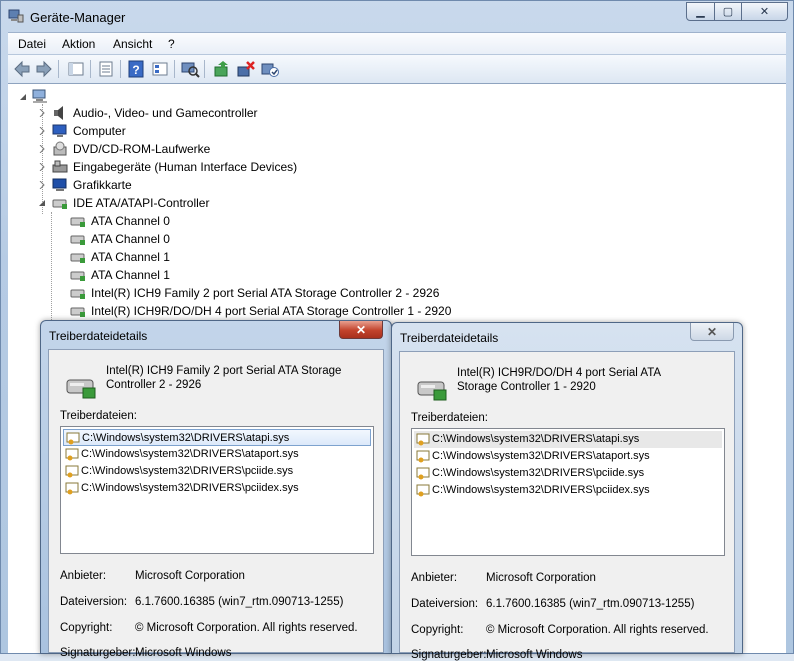 This screenshot has width=794, height=661. I want to click on tree-node-label: IDE ATA/ATAPI-Controller, so click(141, 203).